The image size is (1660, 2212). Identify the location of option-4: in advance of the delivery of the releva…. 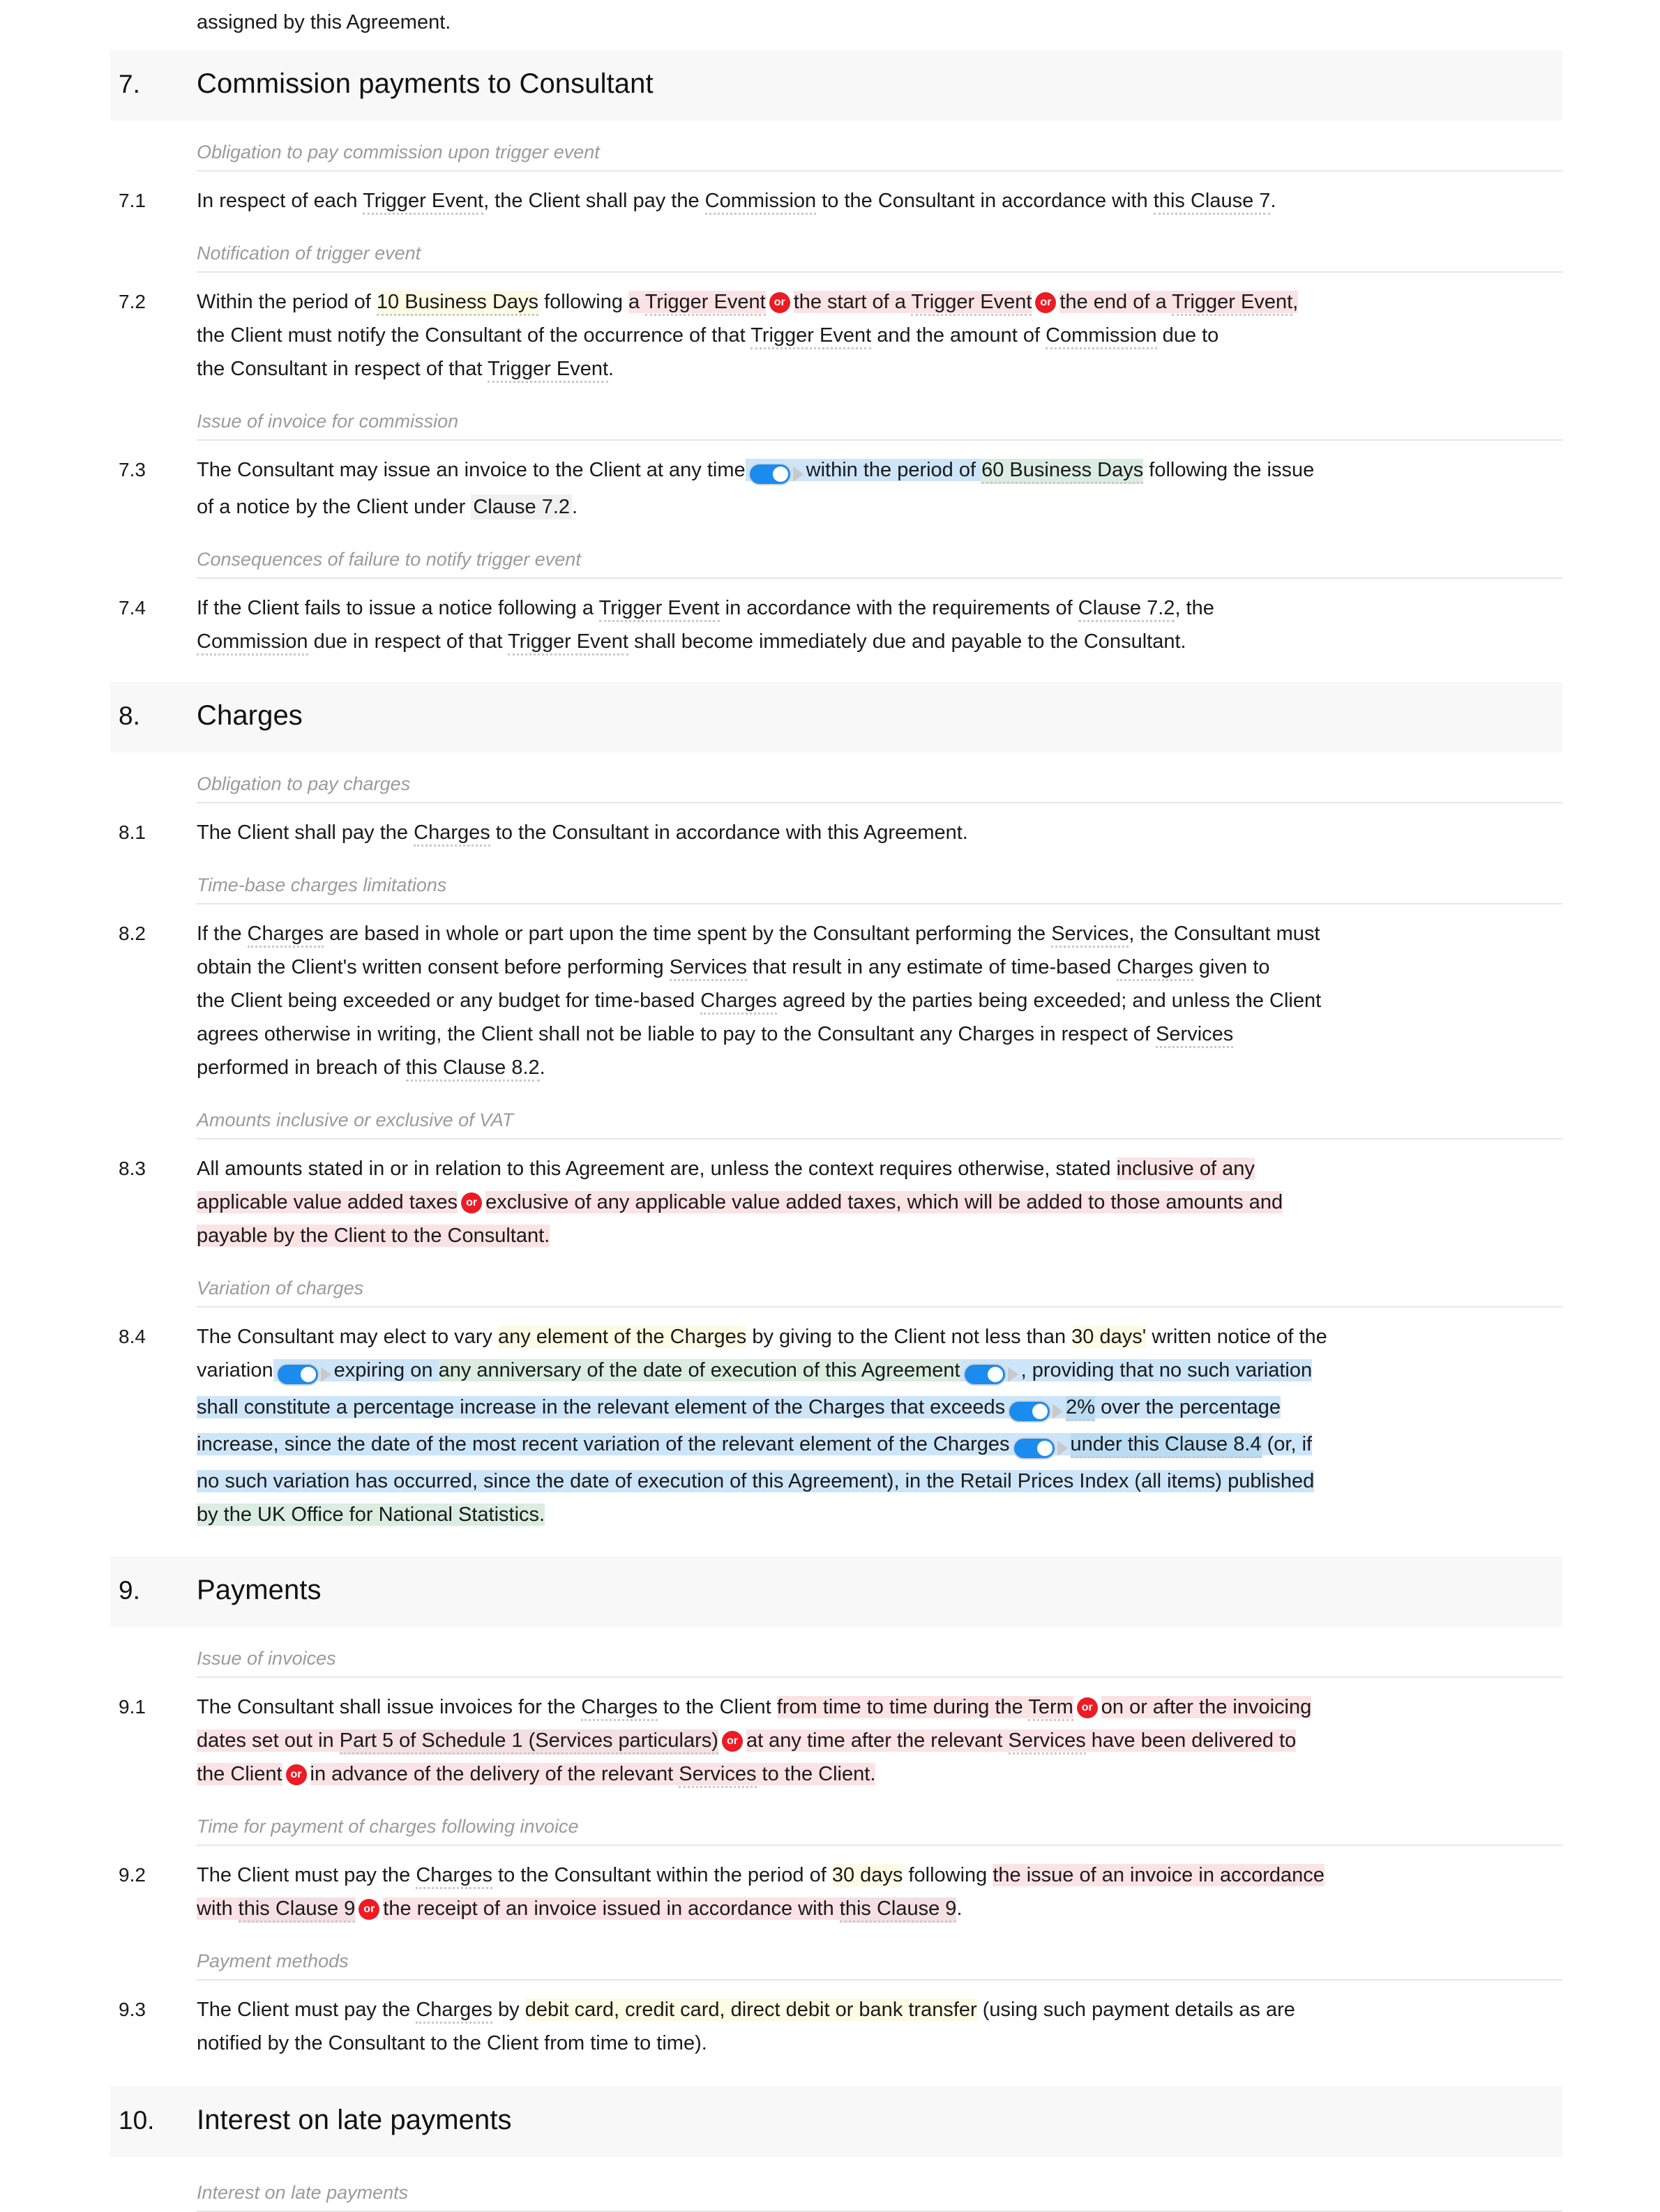
(593, 1775).